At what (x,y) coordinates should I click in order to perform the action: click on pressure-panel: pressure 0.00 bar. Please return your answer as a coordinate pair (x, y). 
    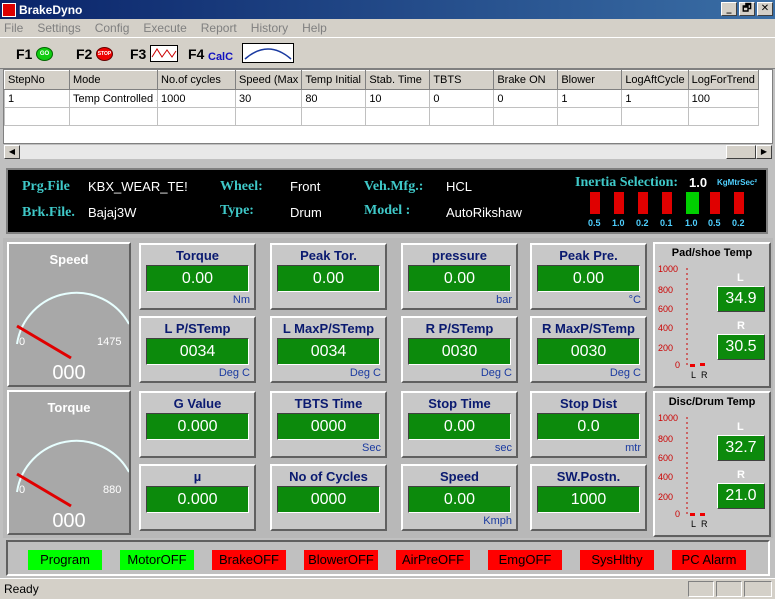
    Looking at the image, I should click on (459, 276).